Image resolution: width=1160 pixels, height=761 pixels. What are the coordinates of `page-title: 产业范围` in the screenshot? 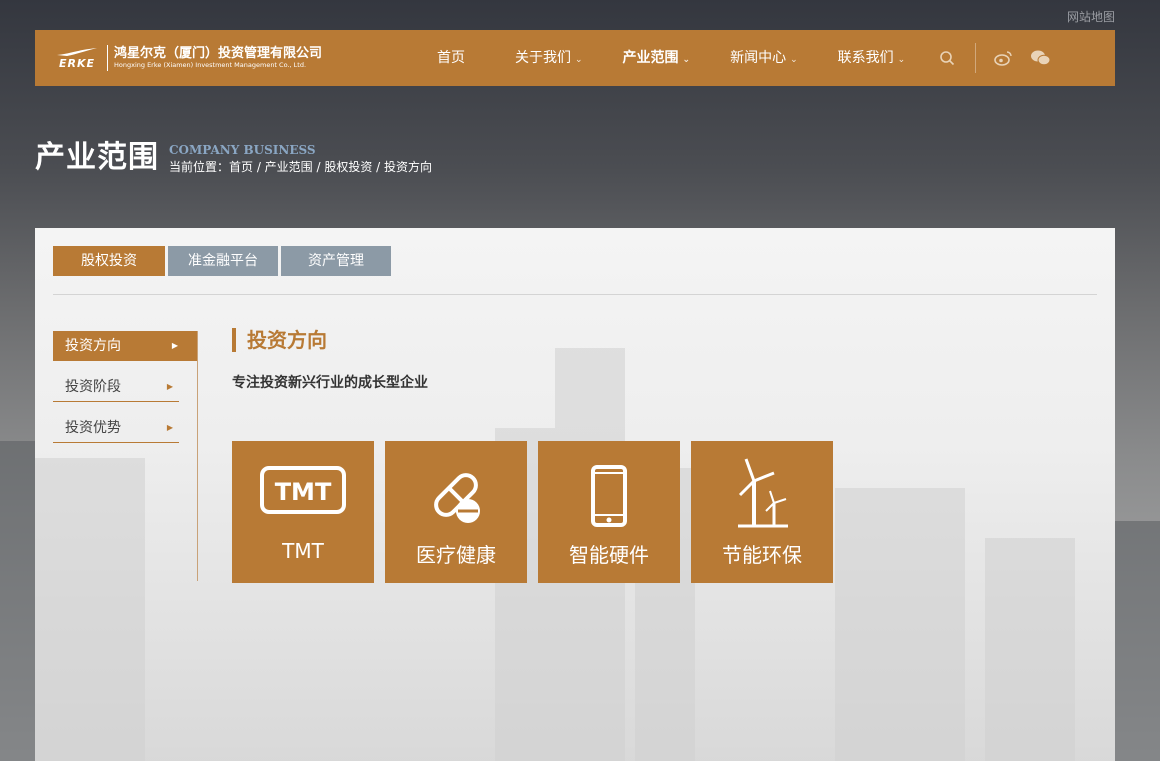 It's located at (97, 157).